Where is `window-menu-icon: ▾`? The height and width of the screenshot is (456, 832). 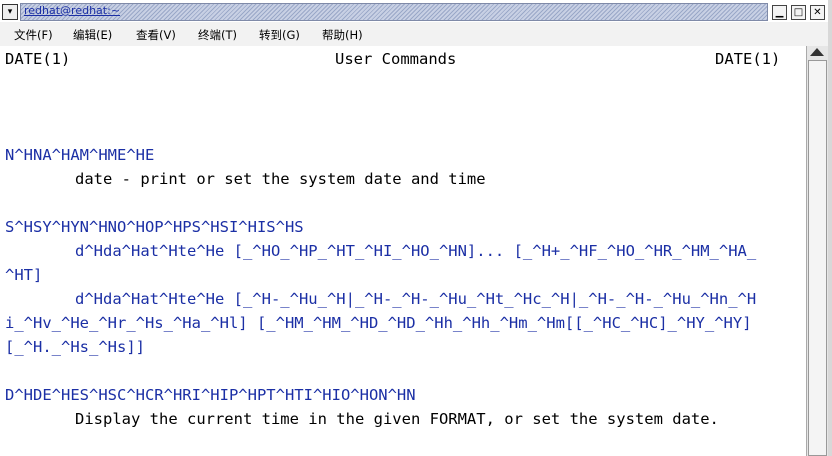
window-menu-icon: ▾ is located at coordinates (10, 12).